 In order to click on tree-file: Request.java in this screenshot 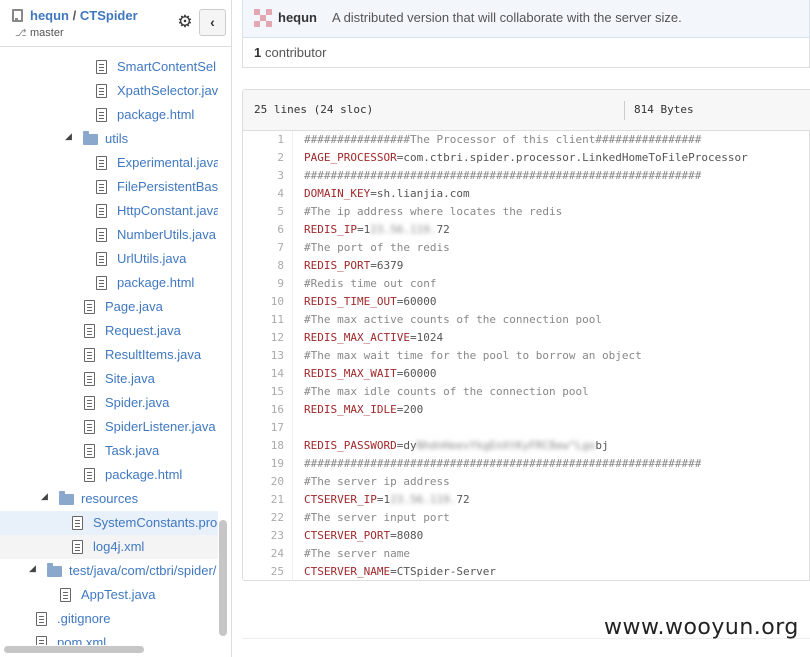, I will do `click(109, 331)`.